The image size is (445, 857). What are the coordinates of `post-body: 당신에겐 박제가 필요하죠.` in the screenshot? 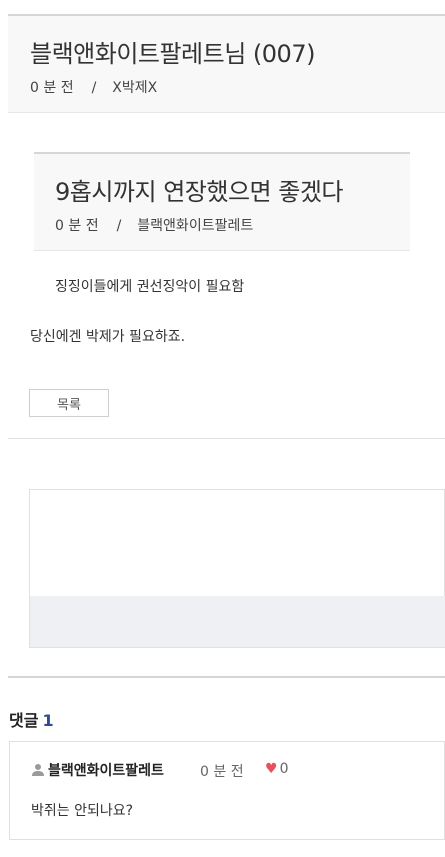 It's located at (108, 337).